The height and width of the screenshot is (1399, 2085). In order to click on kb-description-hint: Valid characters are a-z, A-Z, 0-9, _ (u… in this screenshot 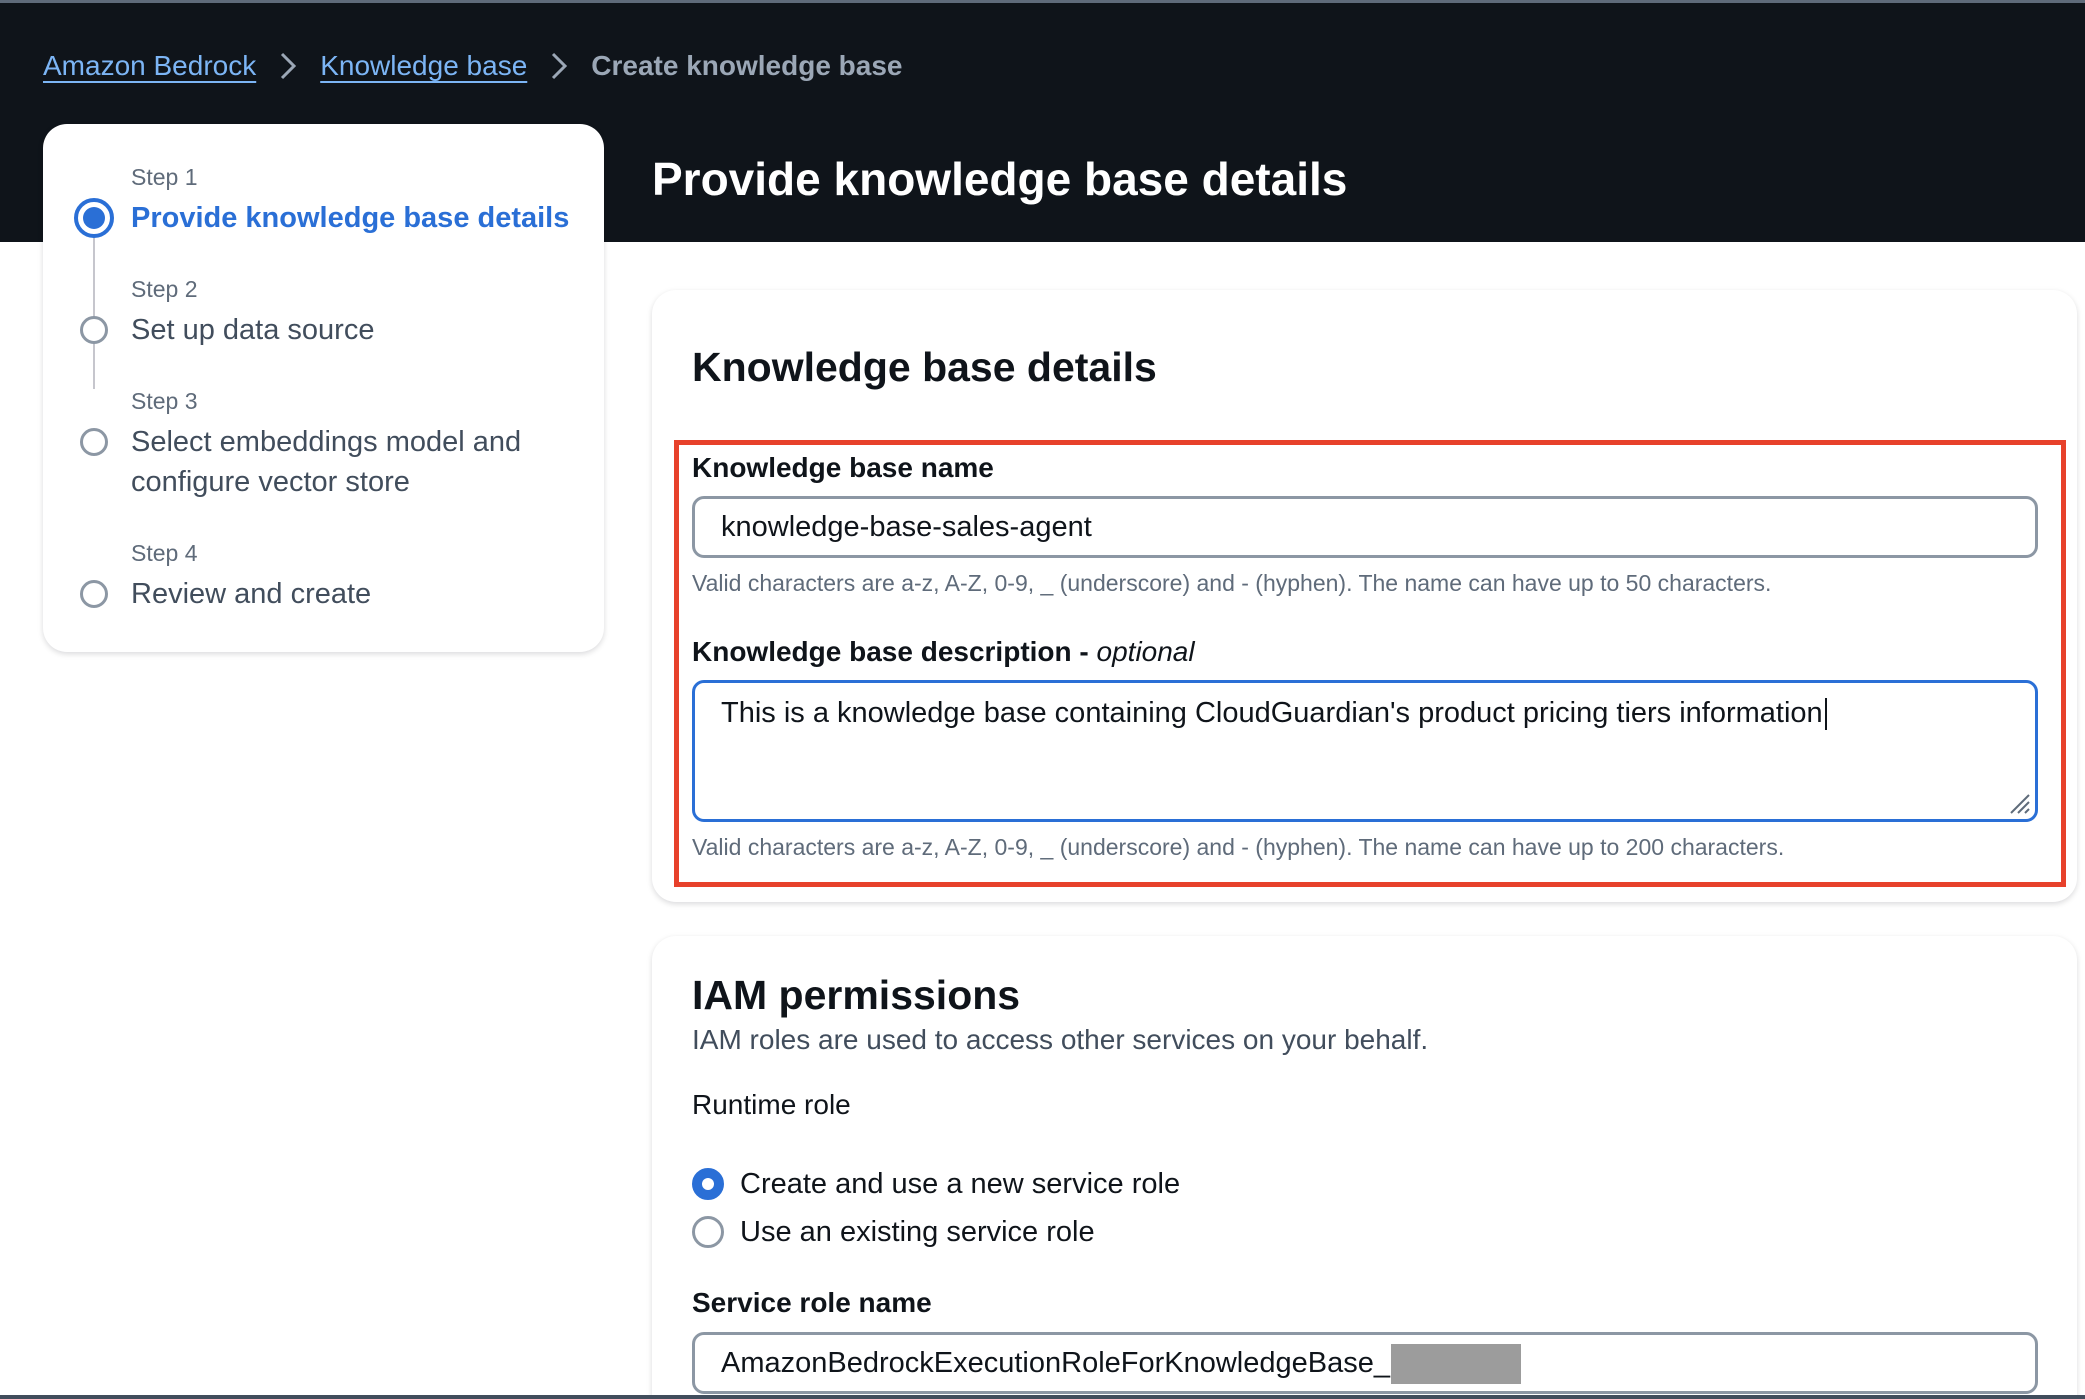, I will do `click(1238, 847)`.